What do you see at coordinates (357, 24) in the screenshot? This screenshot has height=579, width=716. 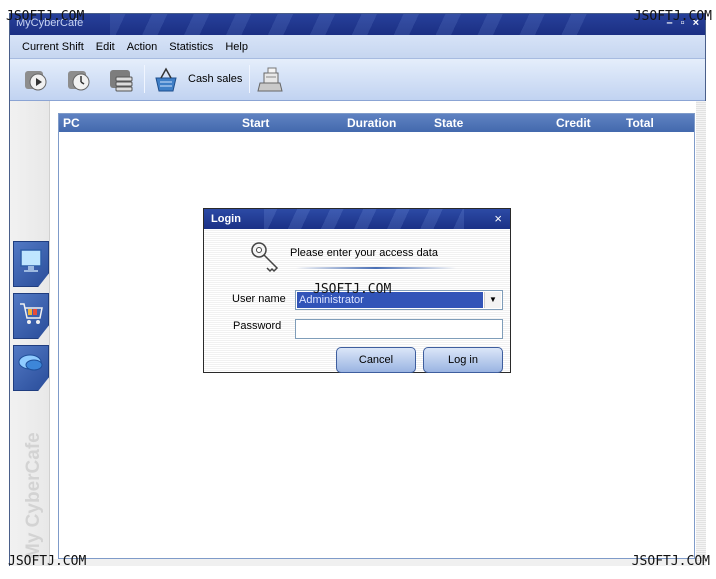 I see `title-bar: MyCyberCafe – ▫ ×` at bounding box center [357, 24].